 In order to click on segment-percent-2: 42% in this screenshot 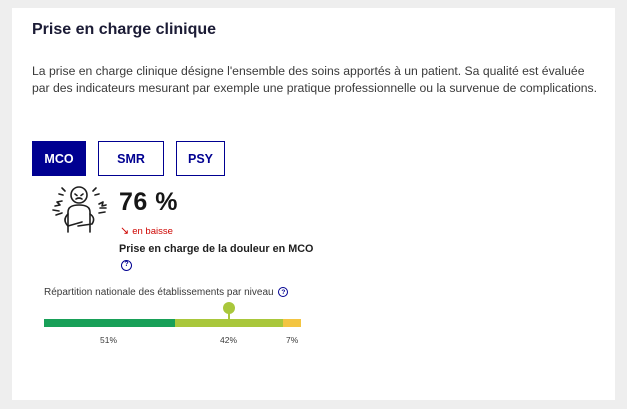, I will do `click(229, 340)`.